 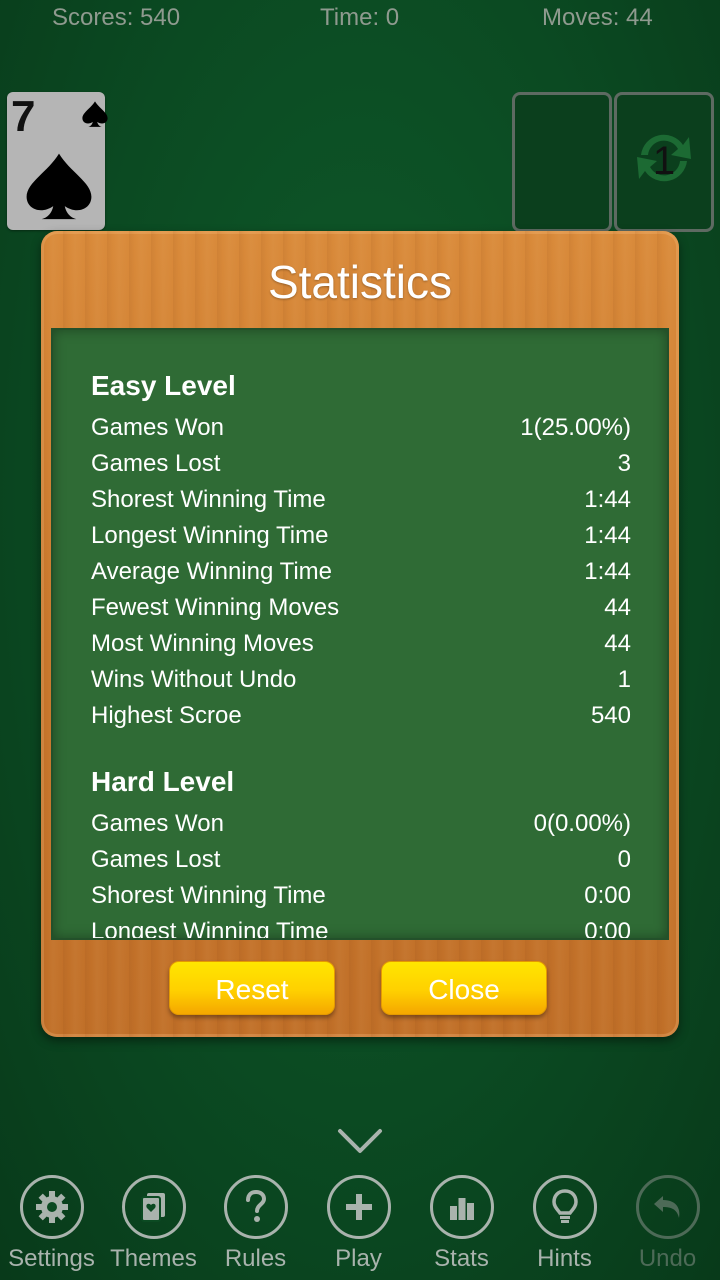 I want to click on stat-value: 1(25.00%), so click(x=575, y=427).